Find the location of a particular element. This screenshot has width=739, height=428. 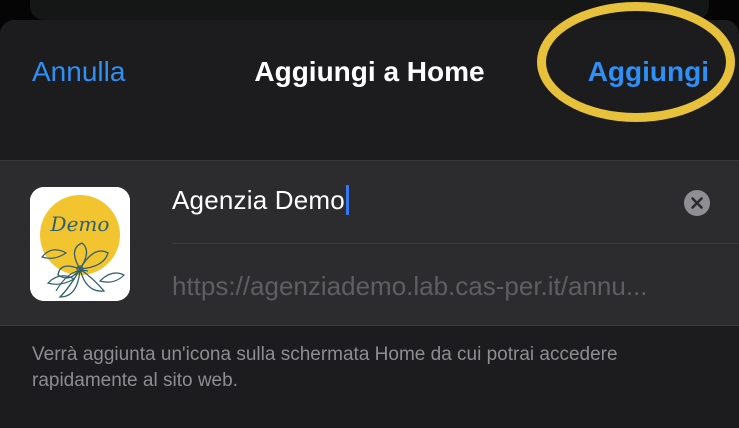

flower-logo-icon: Demo is located at coordinates (80, 244).